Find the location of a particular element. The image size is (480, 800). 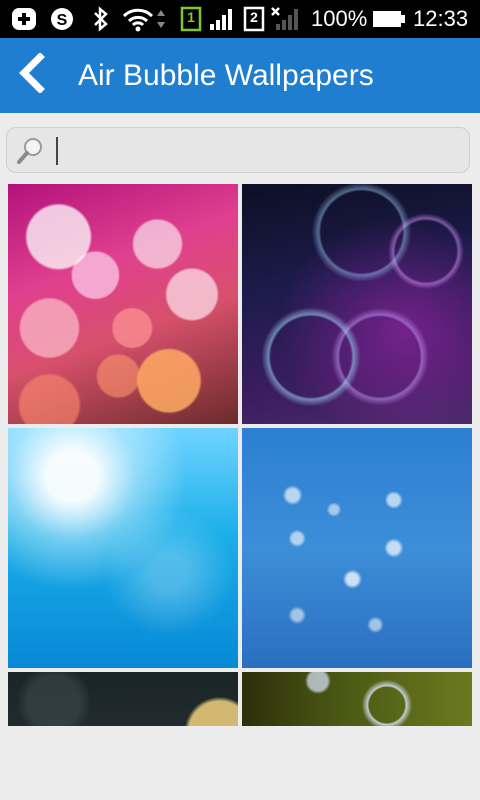

battery-percent: 100% is located at coordinates (339, 18).